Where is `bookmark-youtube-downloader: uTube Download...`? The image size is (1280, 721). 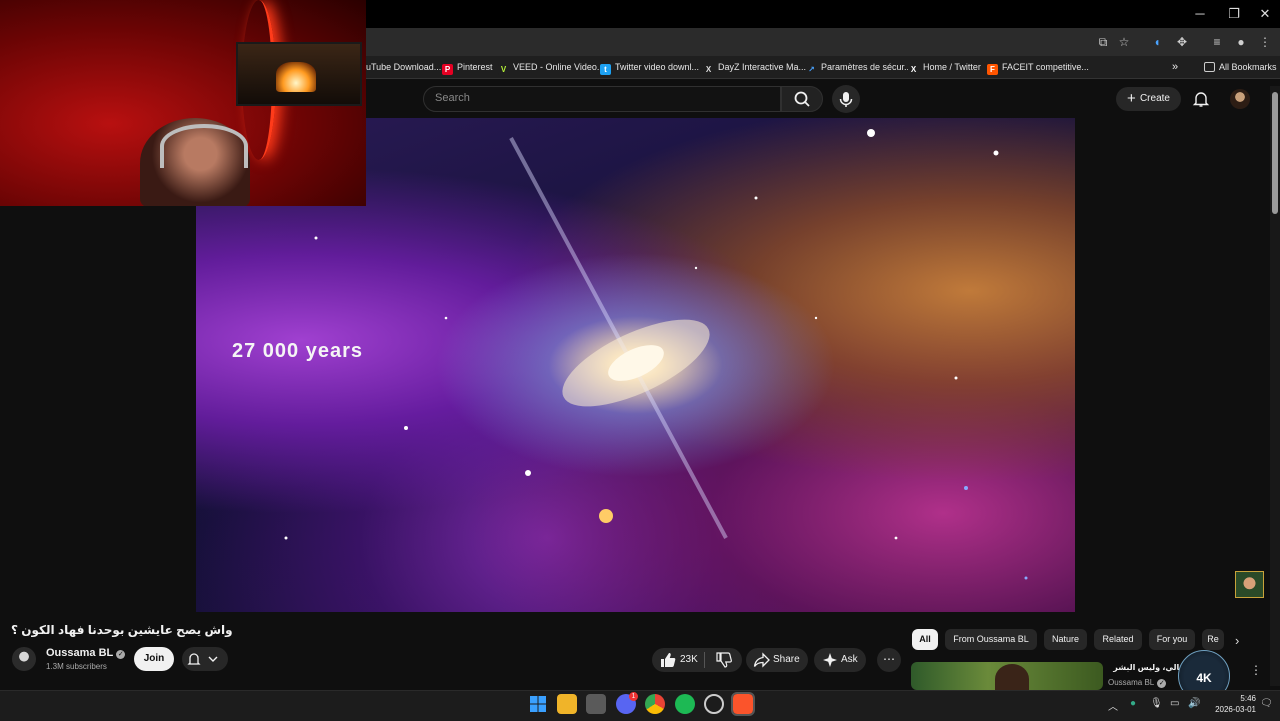 bookmark-youtube-downloader: uTube Download... is located at coordinates (403, 67).